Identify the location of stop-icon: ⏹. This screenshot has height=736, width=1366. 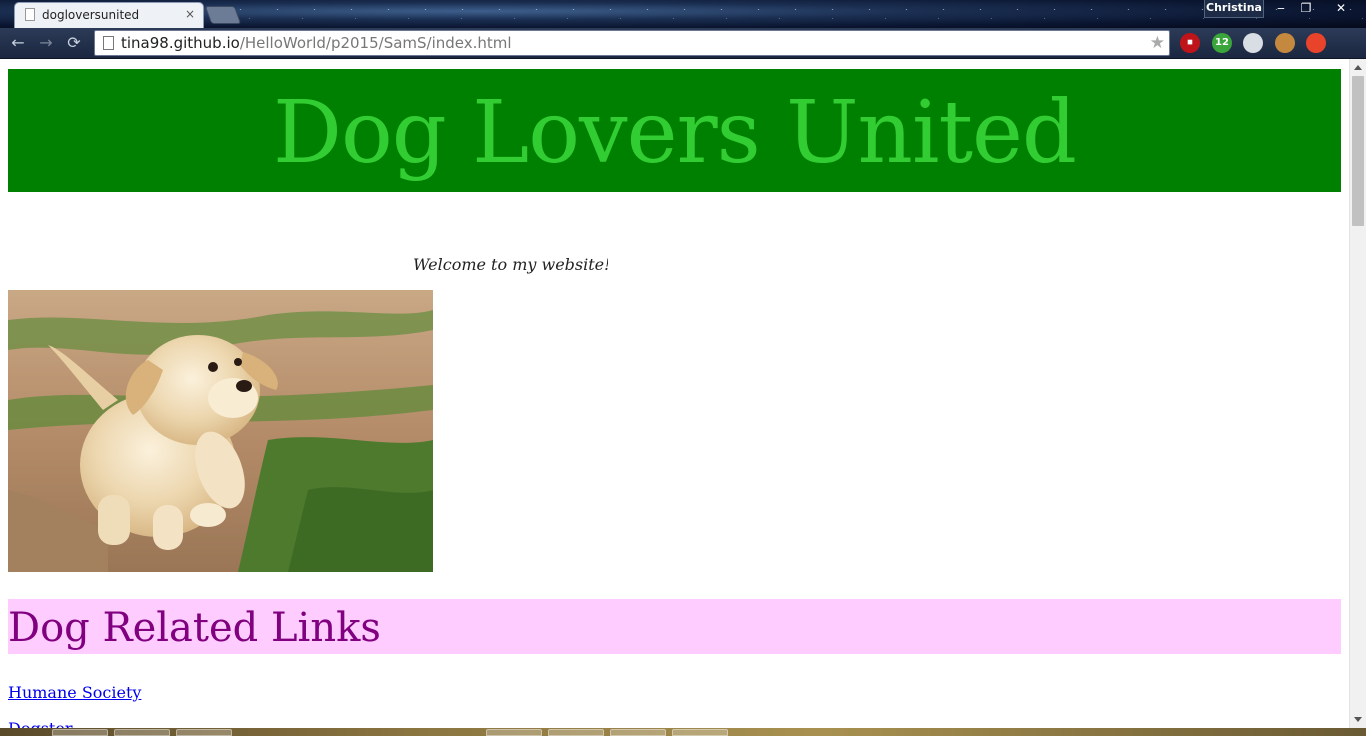
(1190, 43).